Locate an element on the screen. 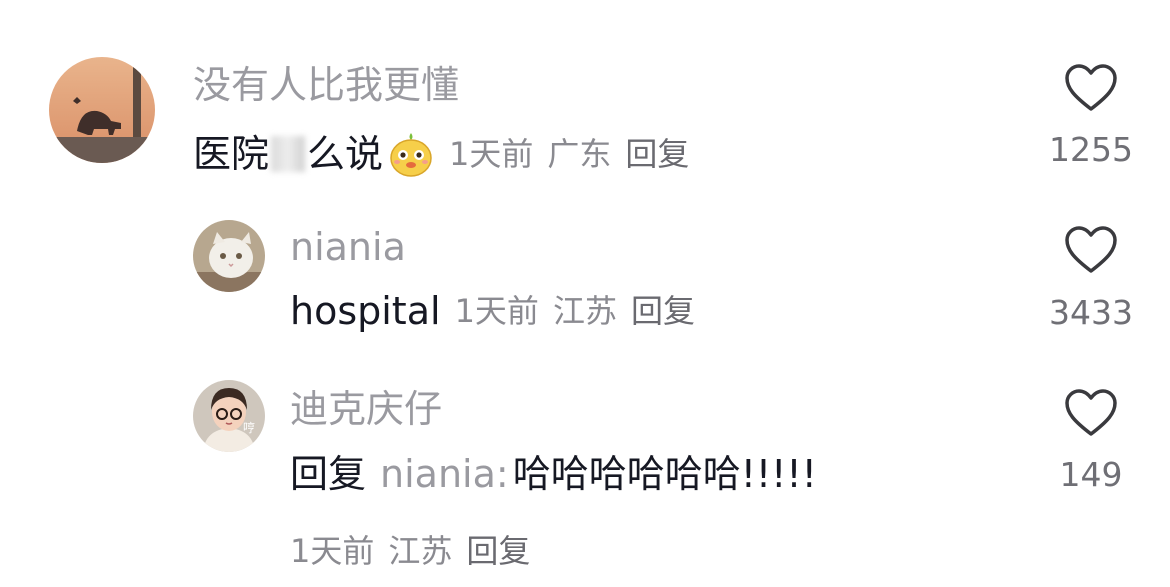 The height and width of the screenshot is (587, 1170). comment-meta: 1天前 广东 回复 is located at coordinates (576, 154).